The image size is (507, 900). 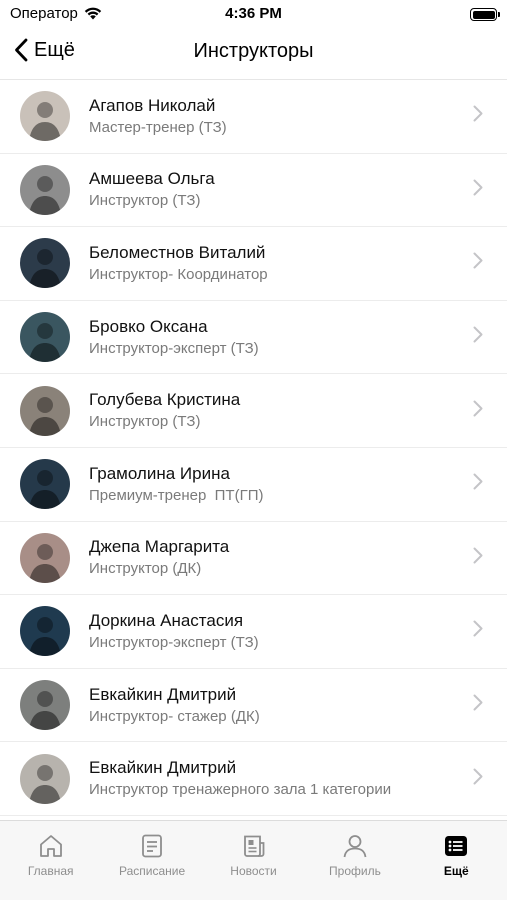 I want to click on instructor-row: Доркина Анастасия Инструктор-эксперт (ТЗ), so click(x=253, y=632).